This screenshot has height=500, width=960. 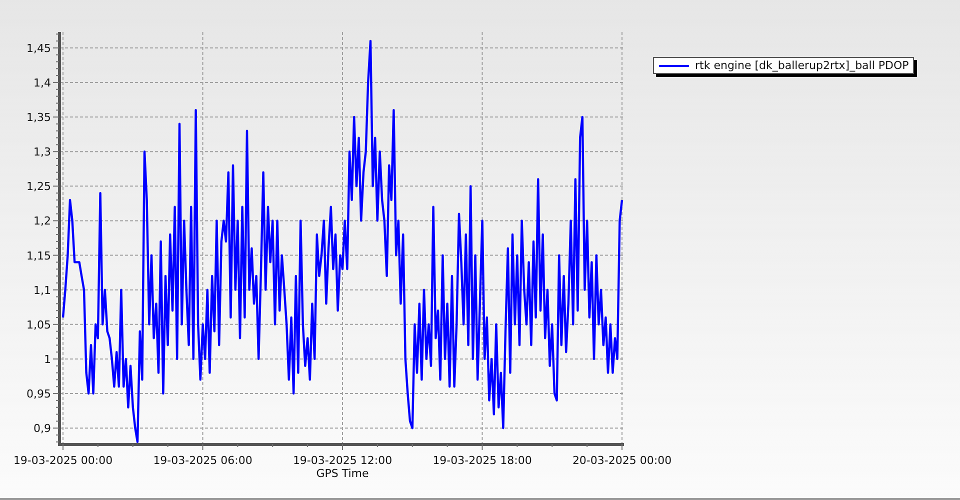 I want to click on y-tick-label: 1, so click(x=47, y=359).